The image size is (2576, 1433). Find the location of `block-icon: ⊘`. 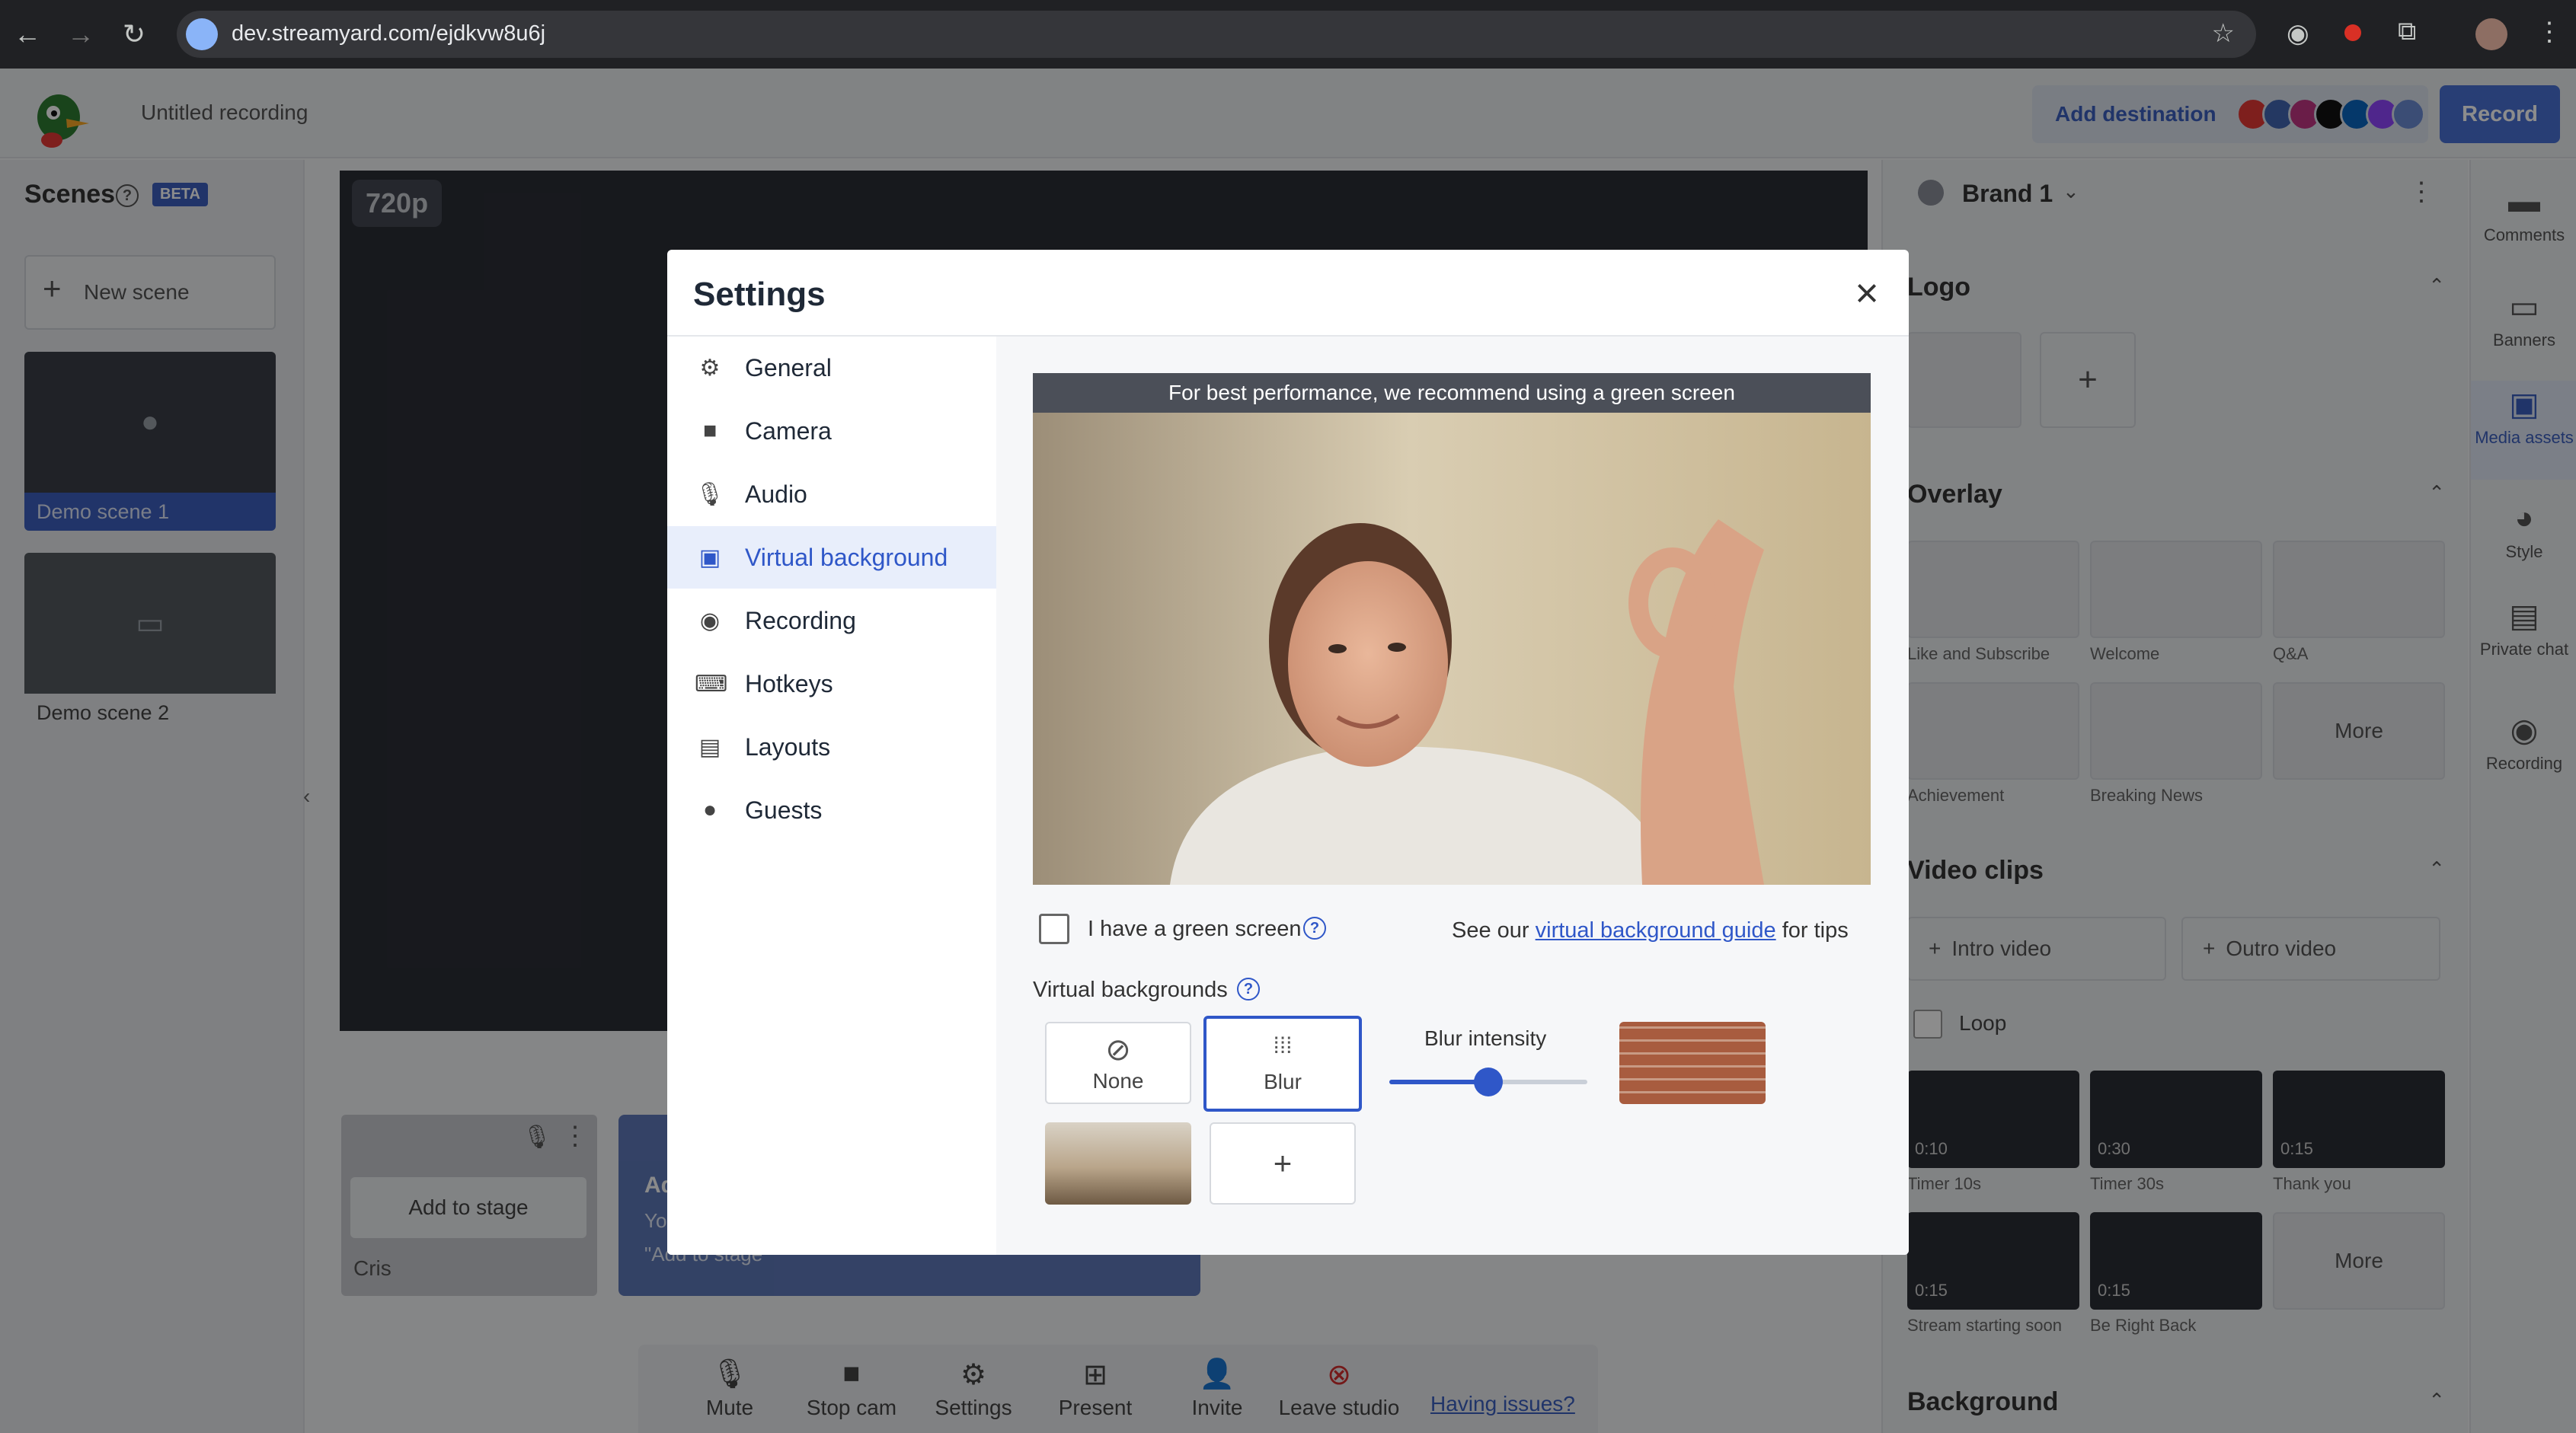

block-icon: ⊘ is located at coordinates (1118, 1050).